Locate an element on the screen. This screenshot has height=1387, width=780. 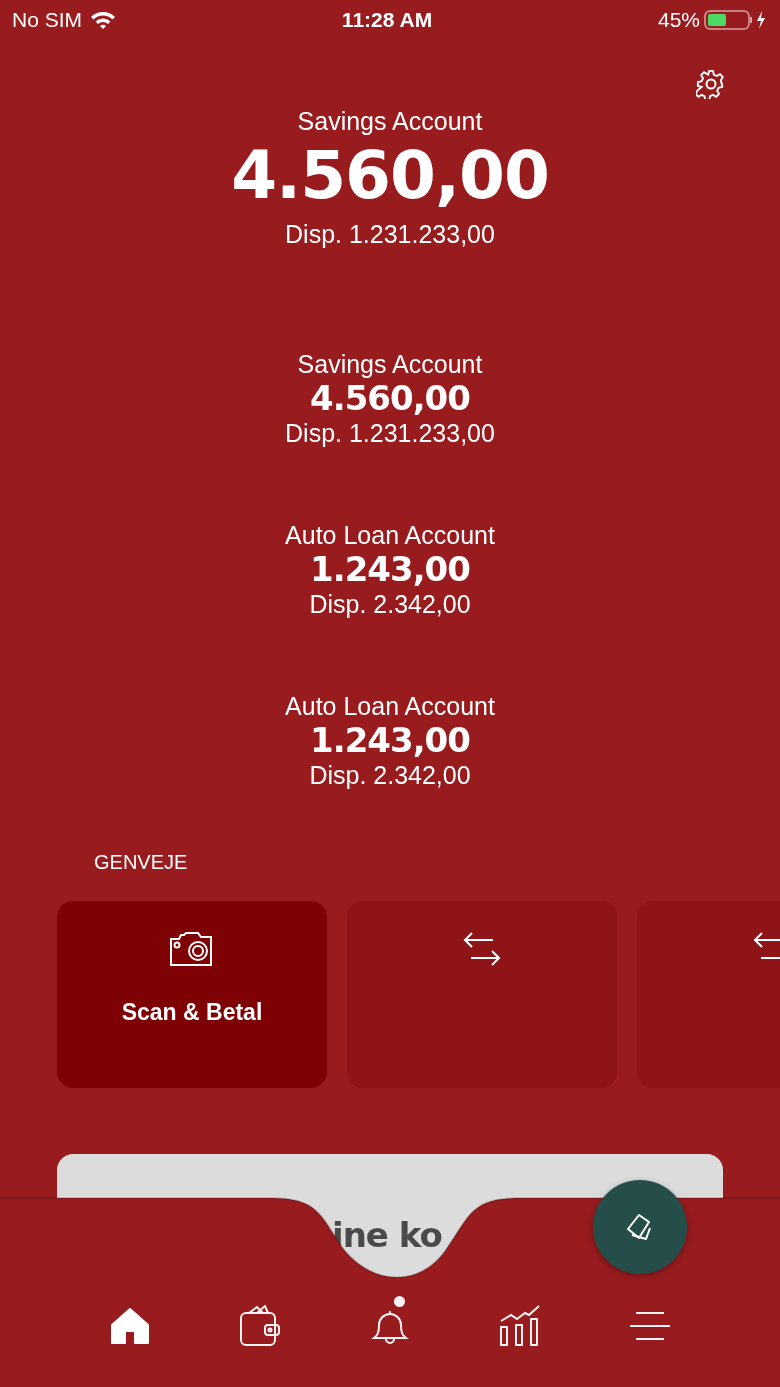
menu-icon is located at coordinates (650, 1326).